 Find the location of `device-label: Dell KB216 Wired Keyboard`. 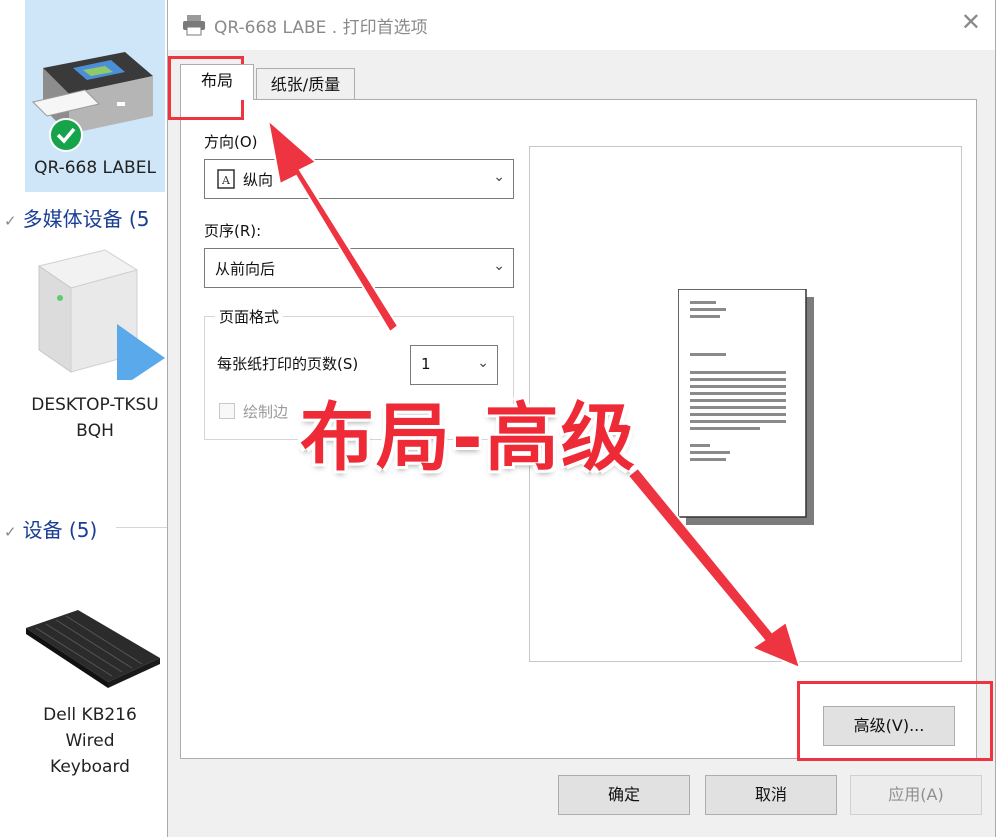

device-label: Dell KB216 Wired Keyboard is located at coordinates (90, 741).